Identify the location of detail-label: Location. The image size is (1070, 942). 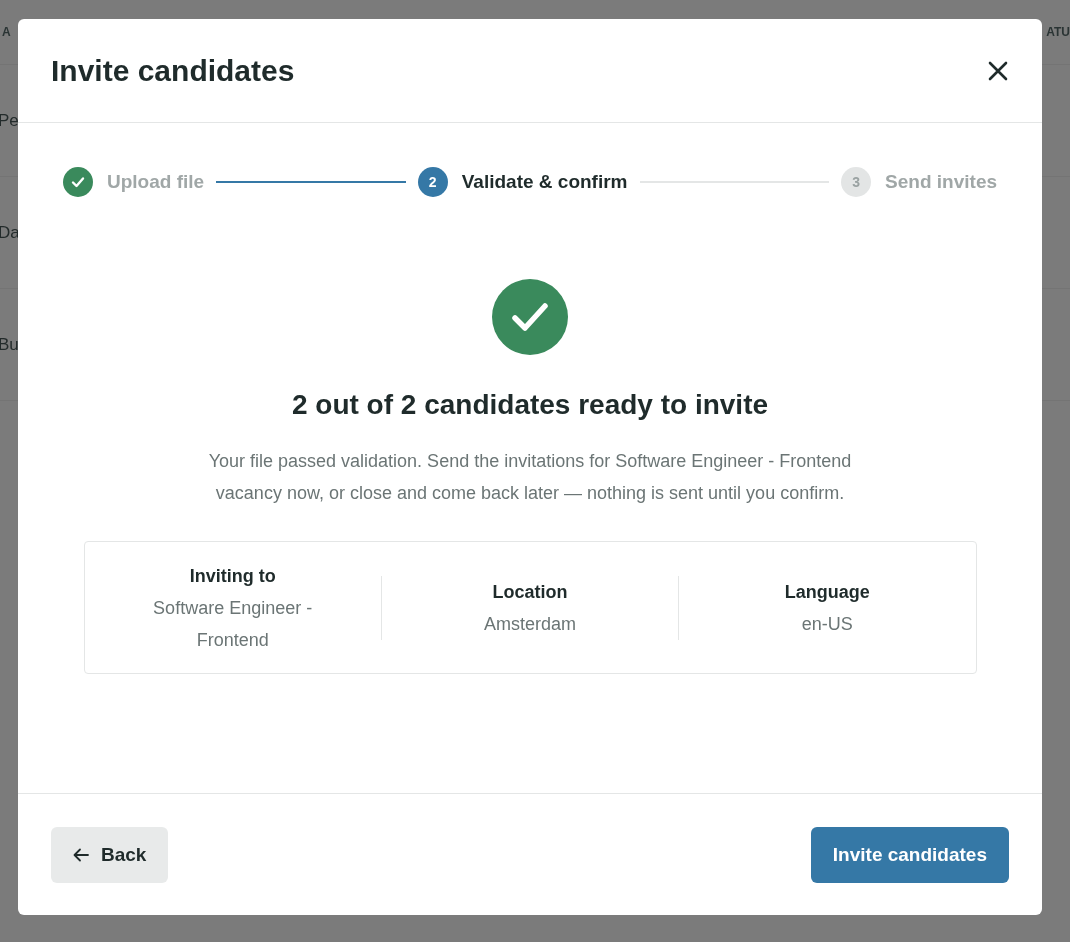
(530, 592).